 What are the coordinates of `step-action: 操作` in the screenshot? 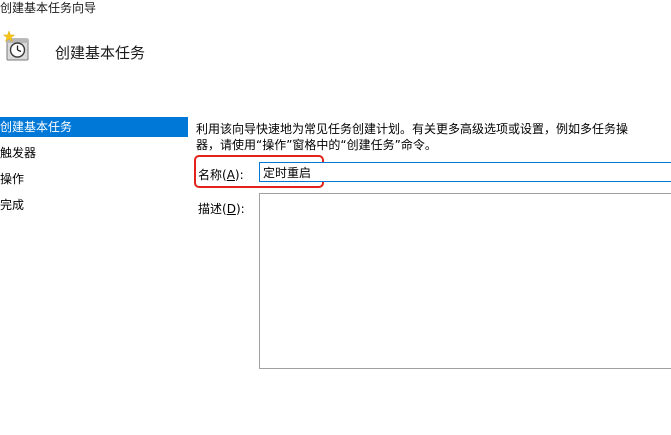 It's located at (94, 179).